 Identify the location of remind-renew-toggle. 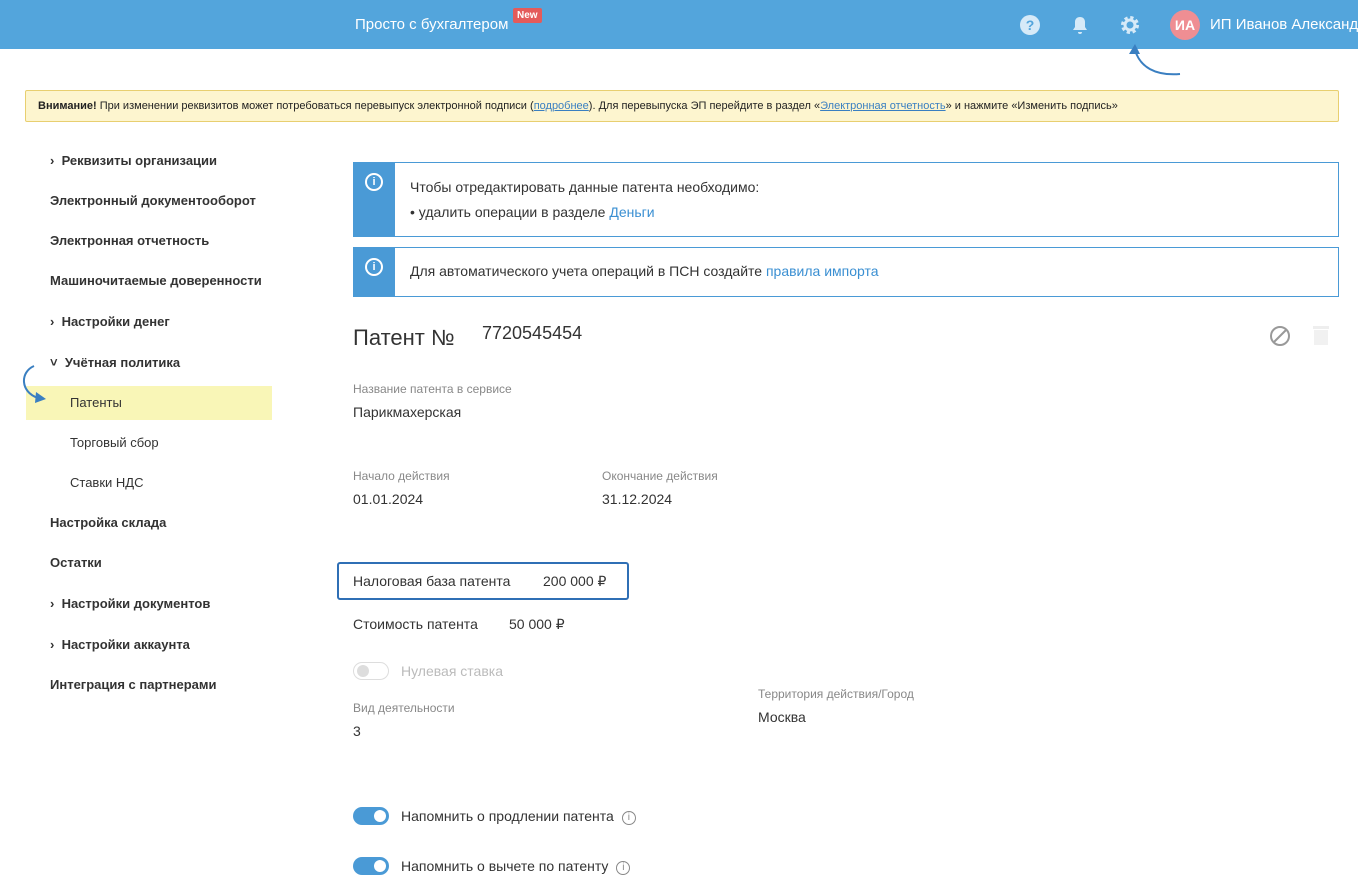
(371, 816).